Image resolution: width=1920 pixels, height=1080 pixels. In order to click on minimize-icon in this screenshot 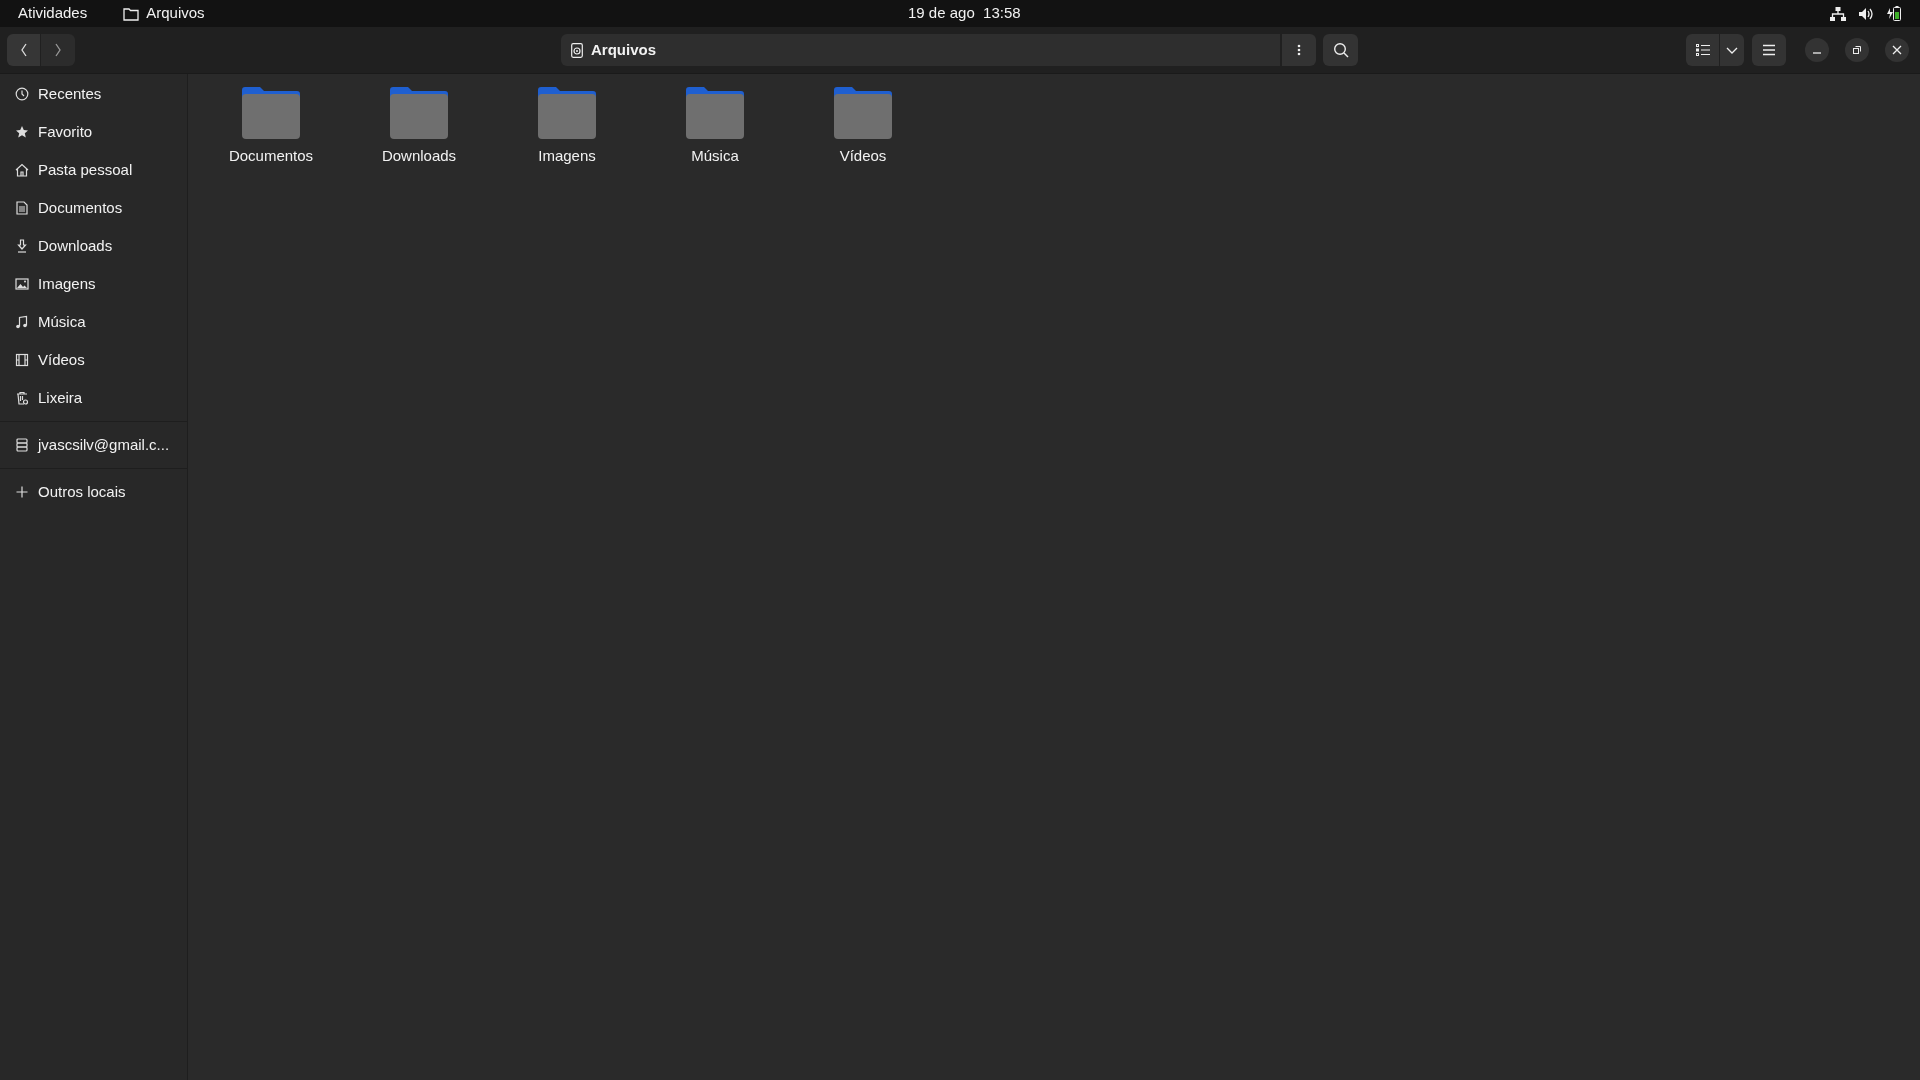, I will do `click(1817, 53)`.